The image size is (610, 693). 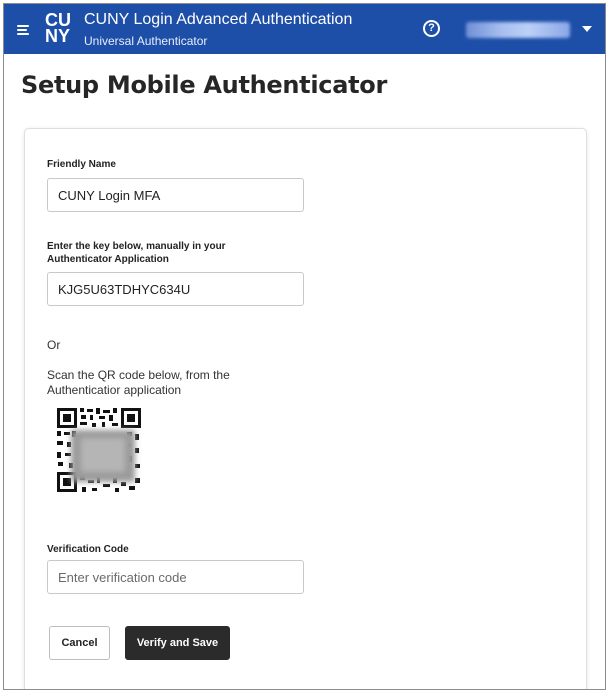 I want to click on cancel-button: Cancel, so click(x=79, y=643).